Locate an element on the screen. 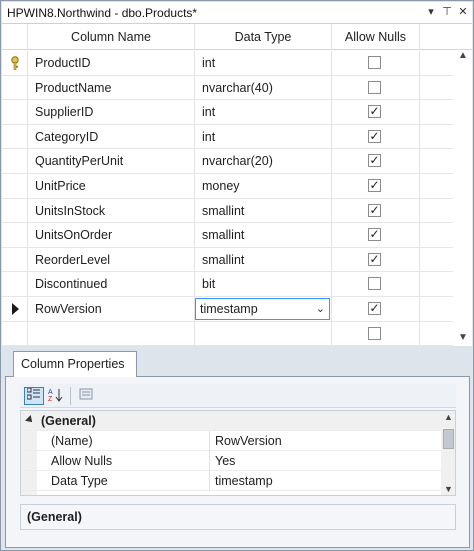  data-type-cell: bit is located at coordinates (263, 284).